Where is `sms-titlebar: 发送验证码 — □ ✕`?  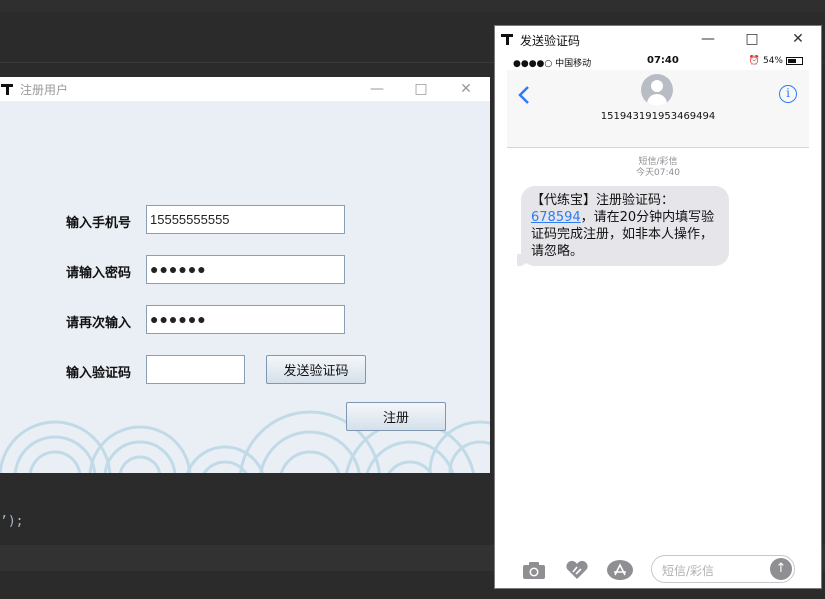
sms-titlebar: 发送验证码 — □ ✕ is located at coordinates (658, 39).